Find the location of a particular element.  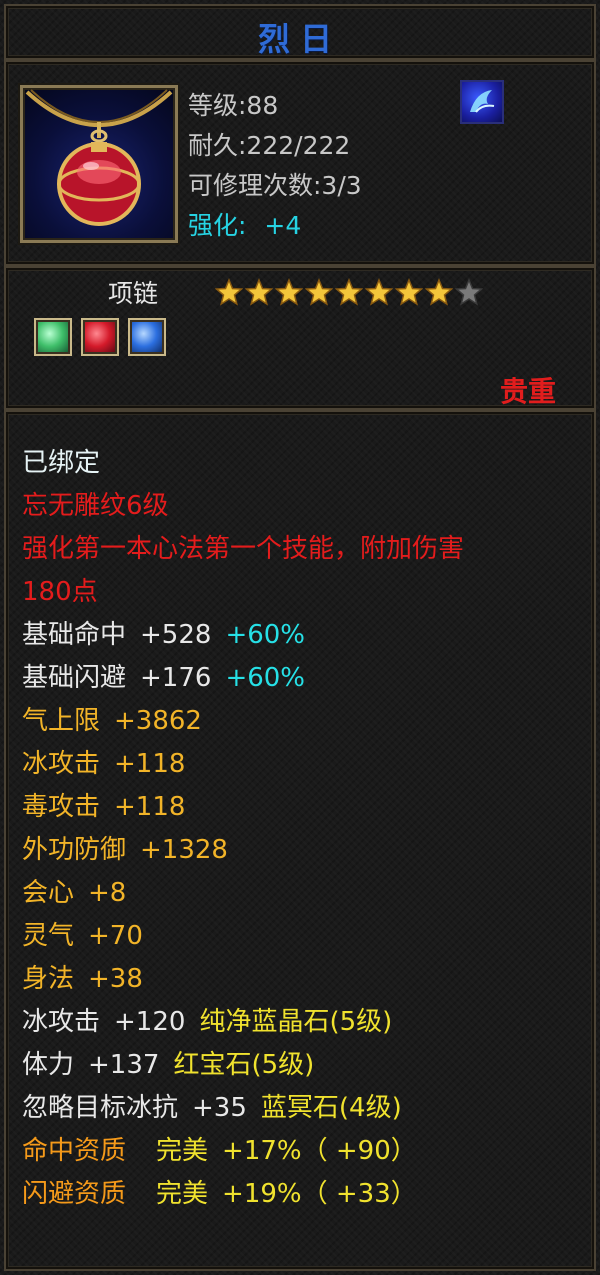

aptitude-value: +19% is located at coordinates (262, 1194).